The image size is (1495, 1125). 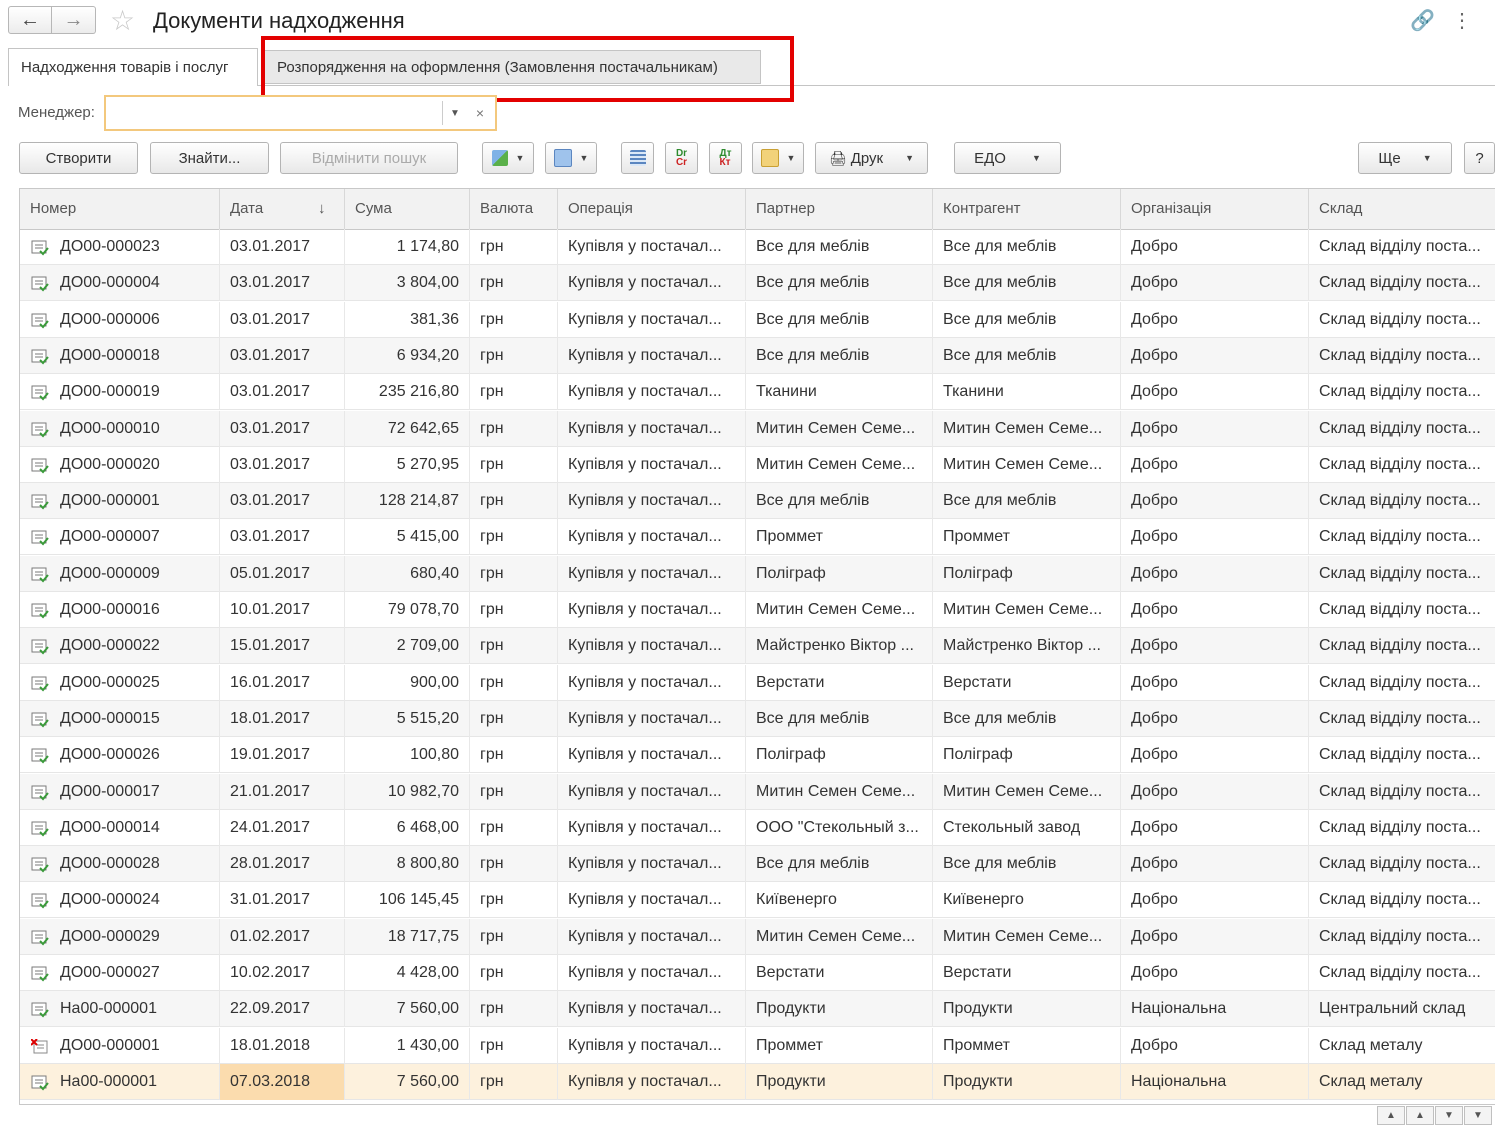 I want to click on cell-number: ДО00-000009, so click(x=120, y=573).